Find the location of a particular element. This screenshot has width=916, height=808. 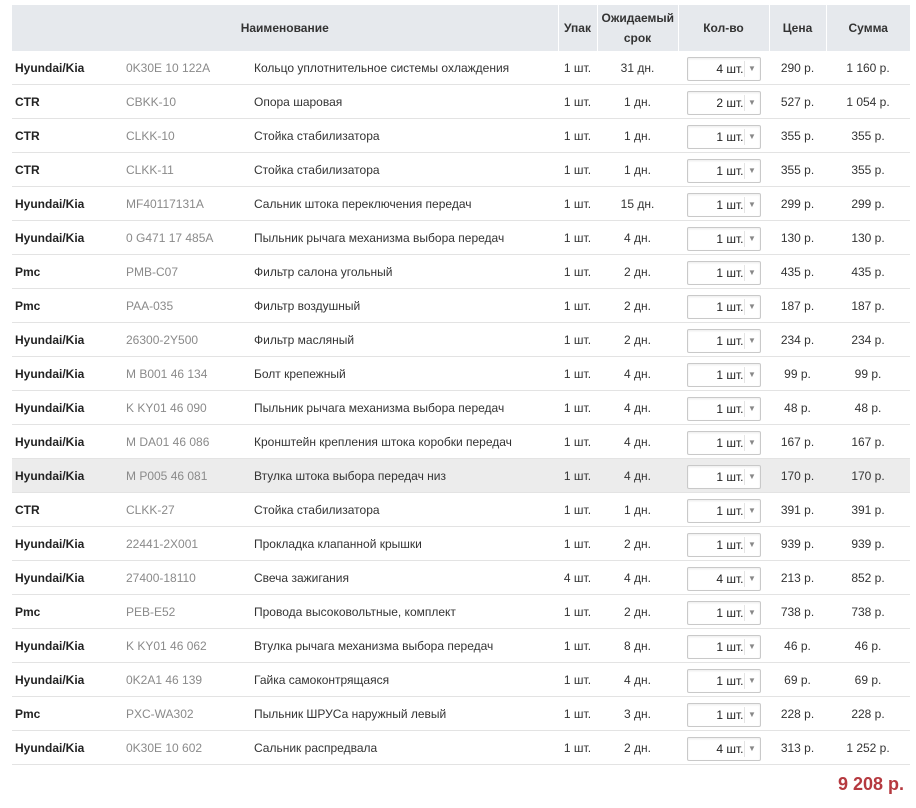

cell-article: PEB-E52 is located at coordinates (187, 611).